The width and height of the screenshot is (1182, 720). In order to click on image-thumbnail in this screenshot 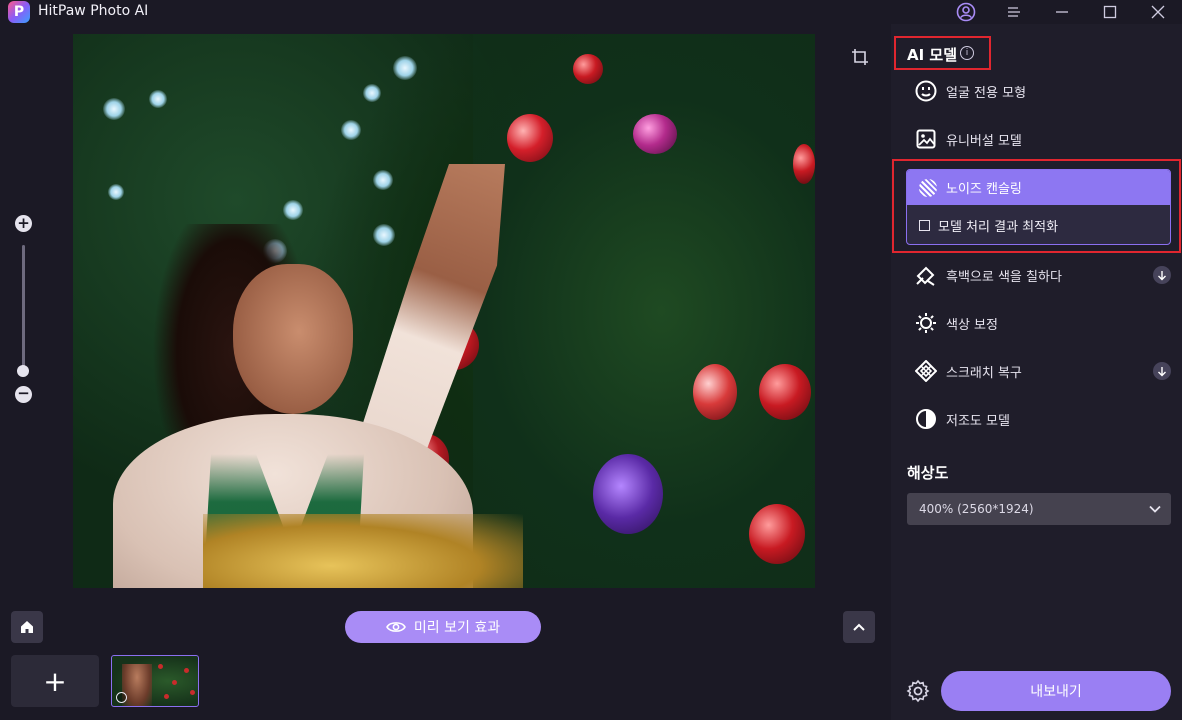, I will do `click(155, 681)`.